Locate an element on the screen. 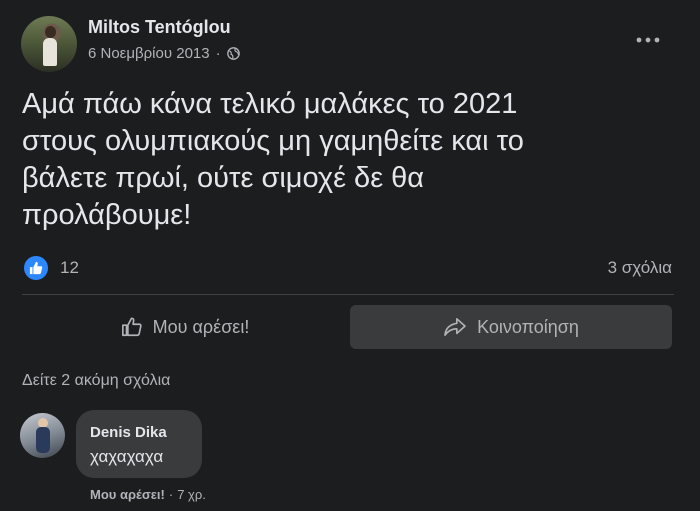 The height and width of the screenshot is (511, 700). comment-actions: Μου αρέσει! · 7 χρ. is located at coordinates (148, 494).